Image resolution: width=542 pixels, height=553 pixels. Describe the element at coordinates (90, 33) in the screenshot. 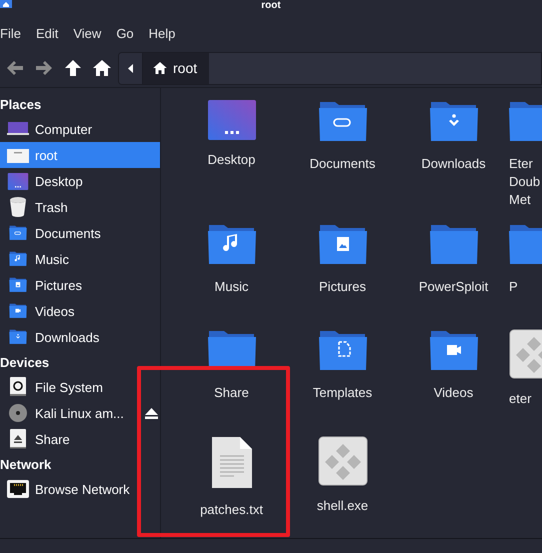

I see `menu-item: View` at that location.